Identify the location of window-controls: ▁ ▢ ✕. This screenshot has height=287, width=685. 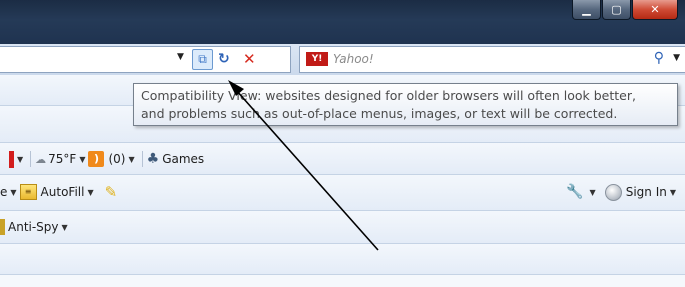
(625, 10).